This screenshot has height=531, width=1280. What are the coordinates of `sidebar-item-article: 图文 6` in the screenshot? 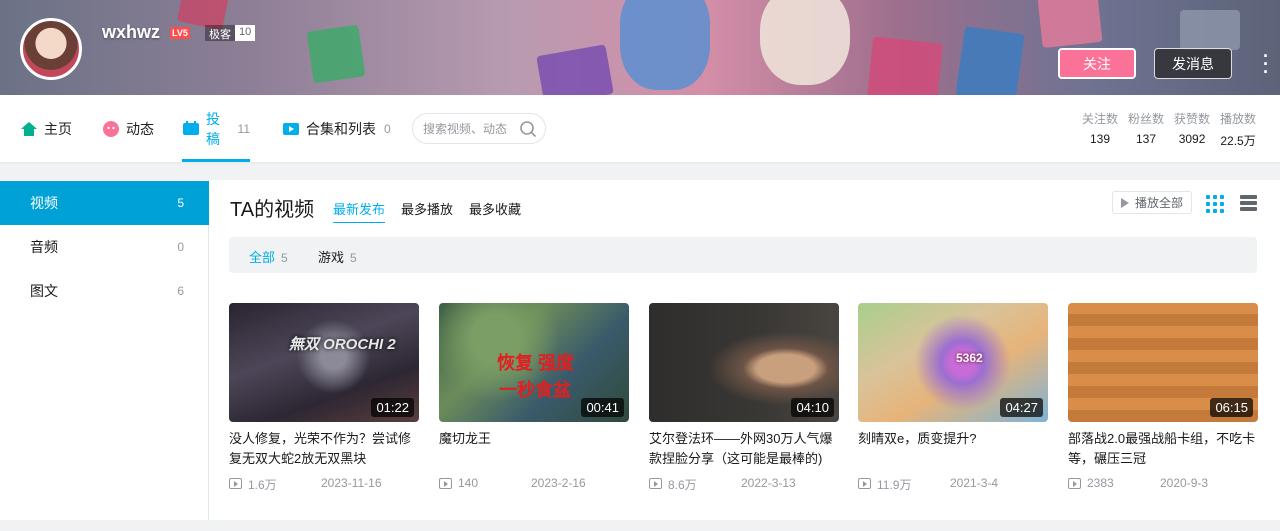 It's located at (104, 291).